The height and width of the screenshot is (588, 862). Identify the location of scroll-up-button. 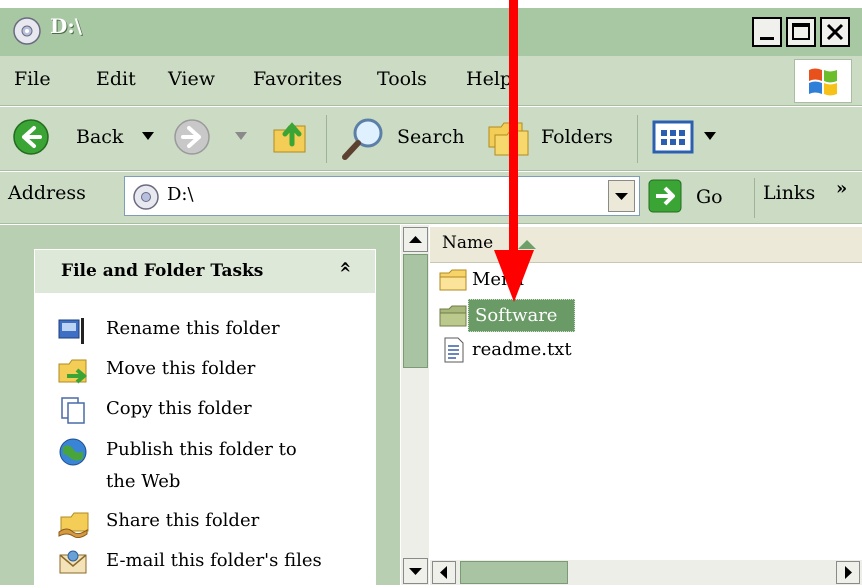
(415, 239).